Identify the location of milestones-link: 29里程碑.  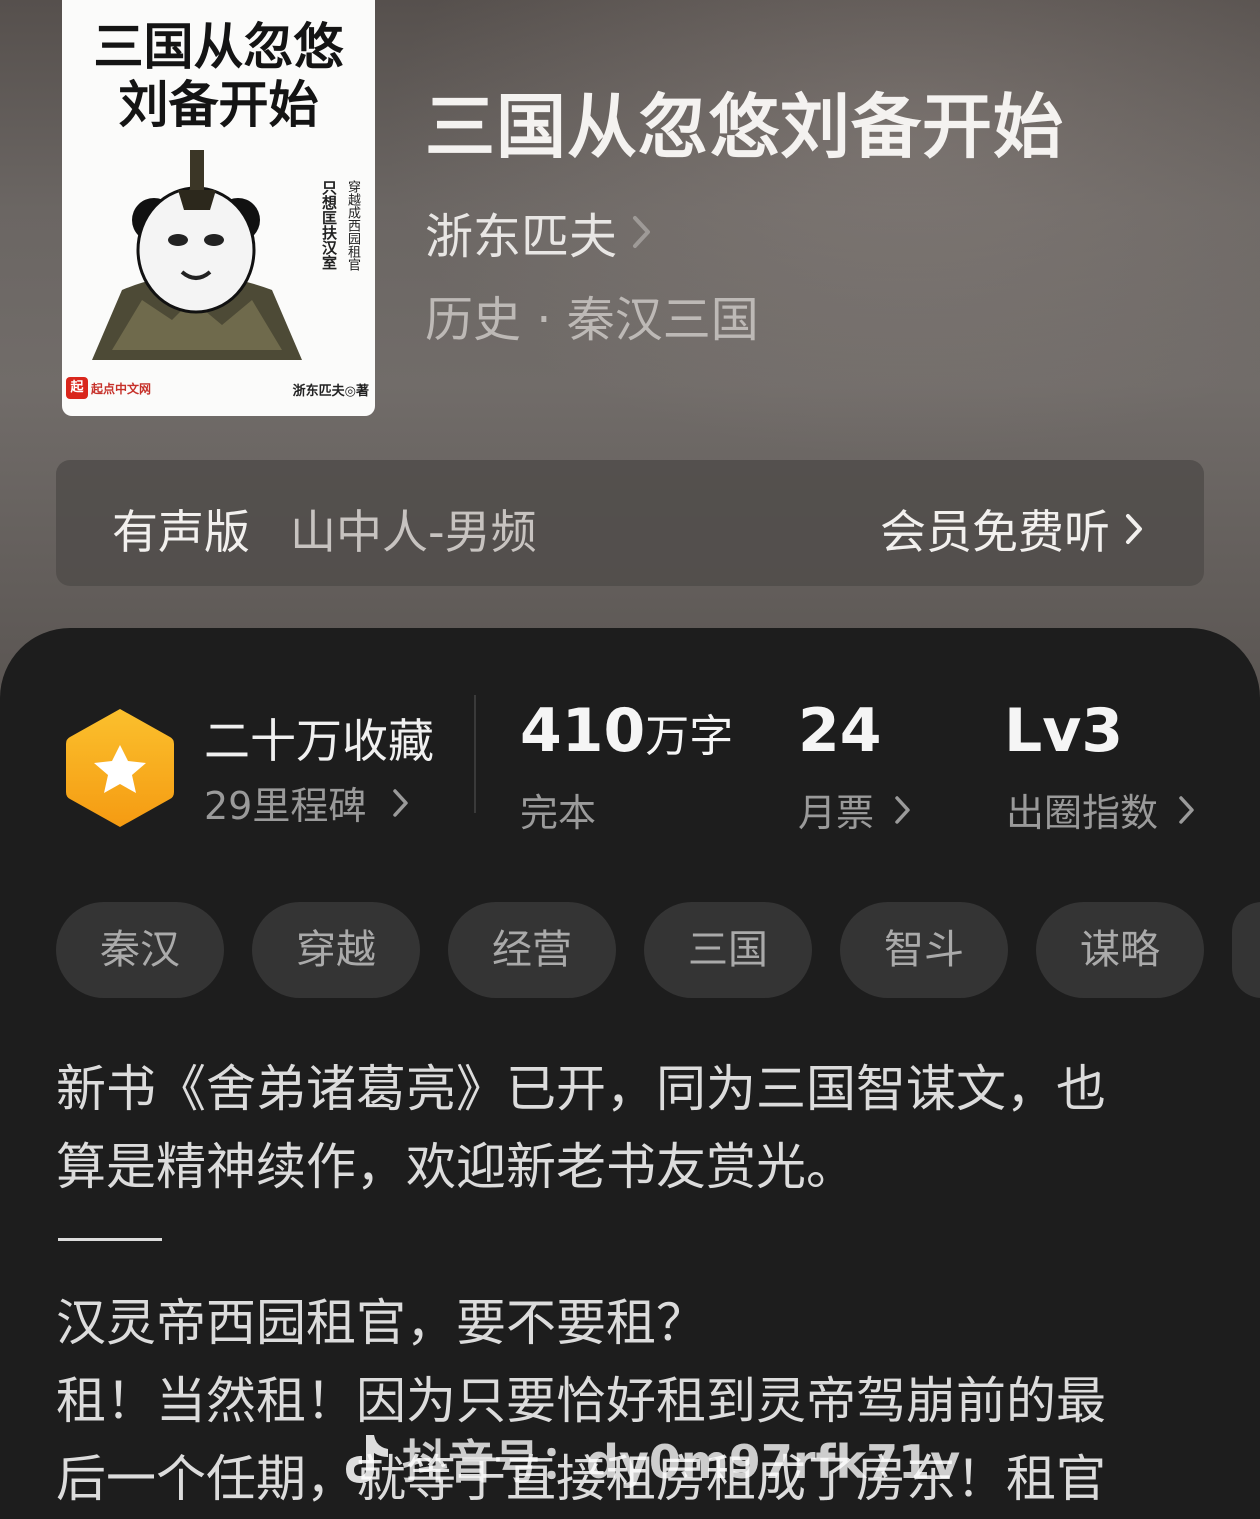
(307, 802).